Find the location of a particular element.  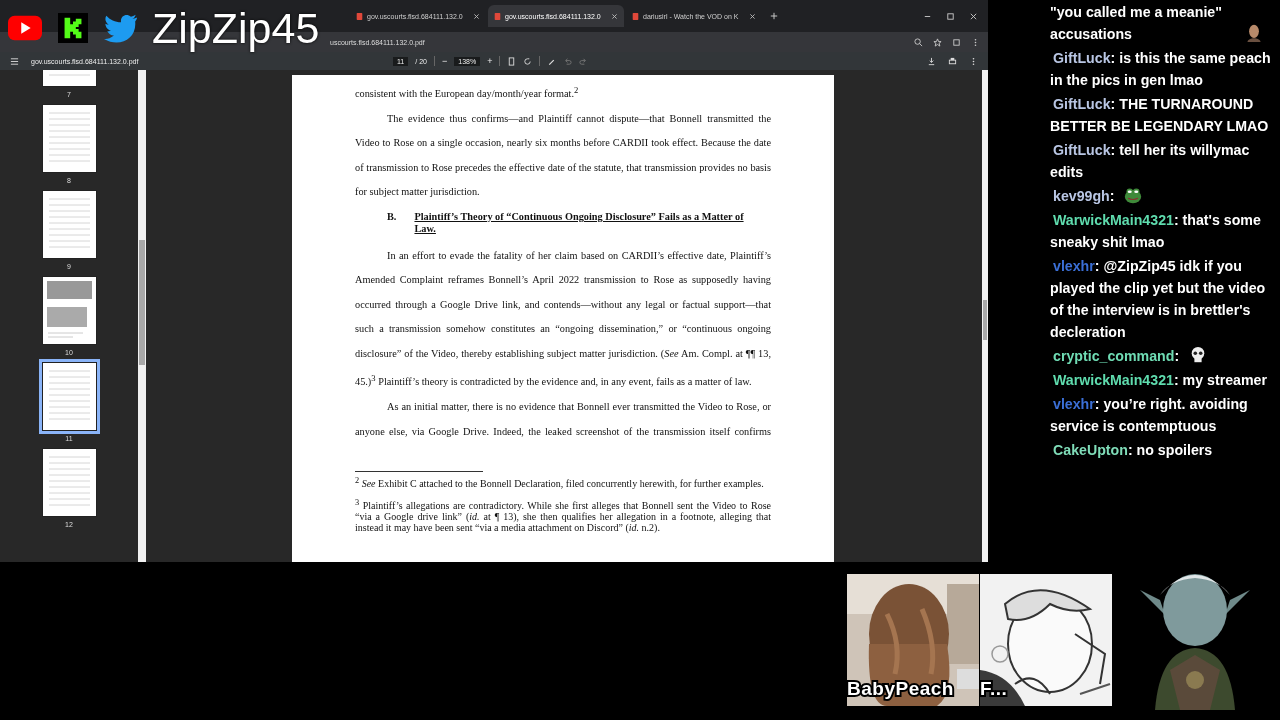

chat-message: WarwickMain4321: my streamer is located at coordinates (1159, 380).